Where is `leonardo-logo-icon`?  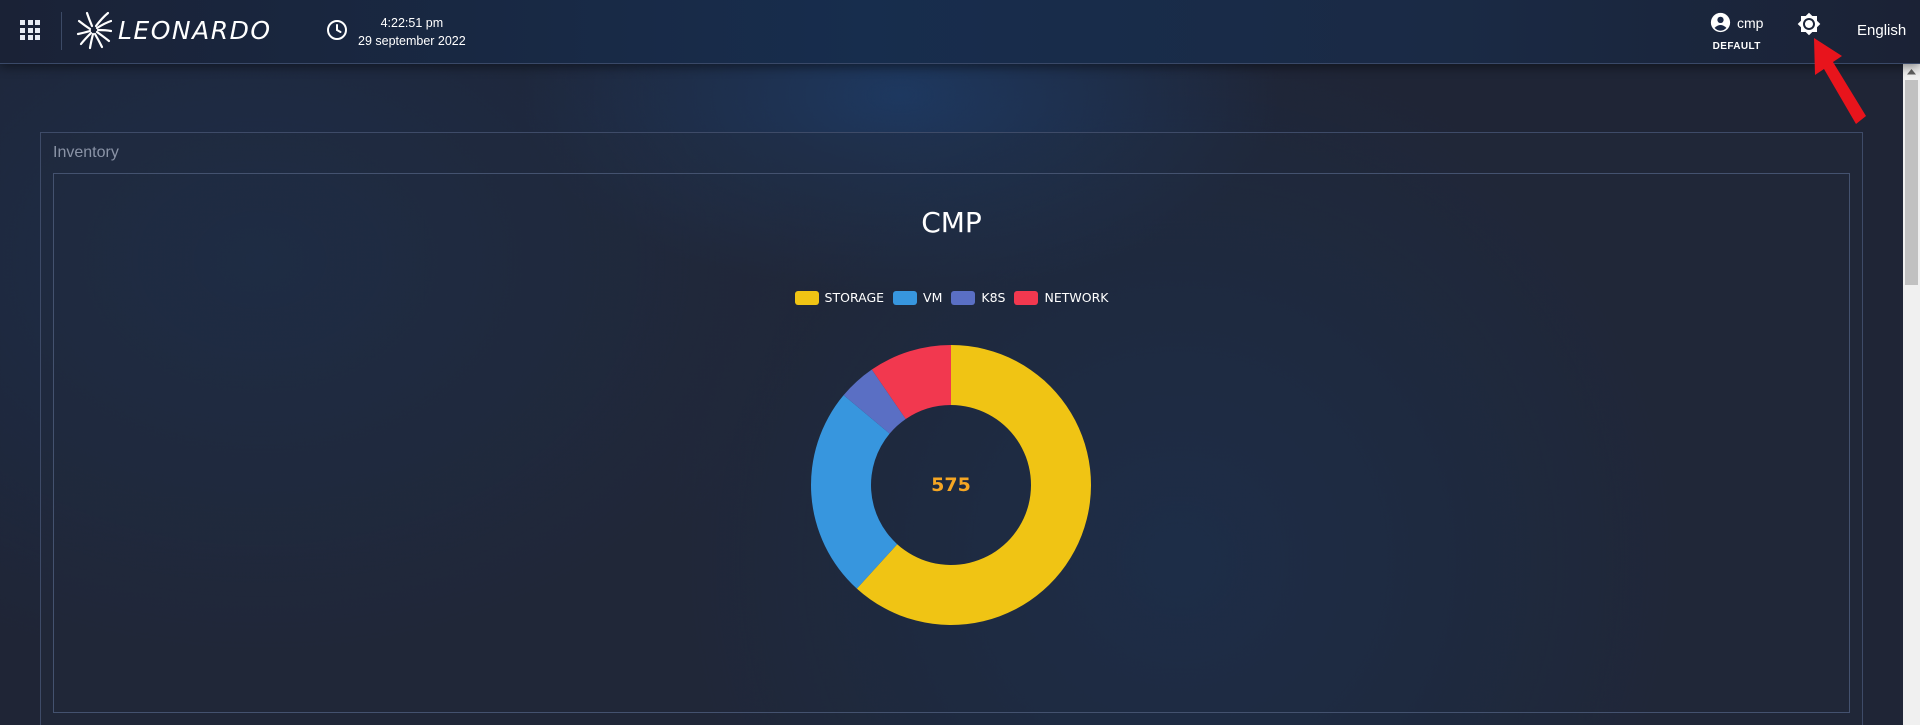 leonardo-logo-icon is located at coordinates (94, 30).